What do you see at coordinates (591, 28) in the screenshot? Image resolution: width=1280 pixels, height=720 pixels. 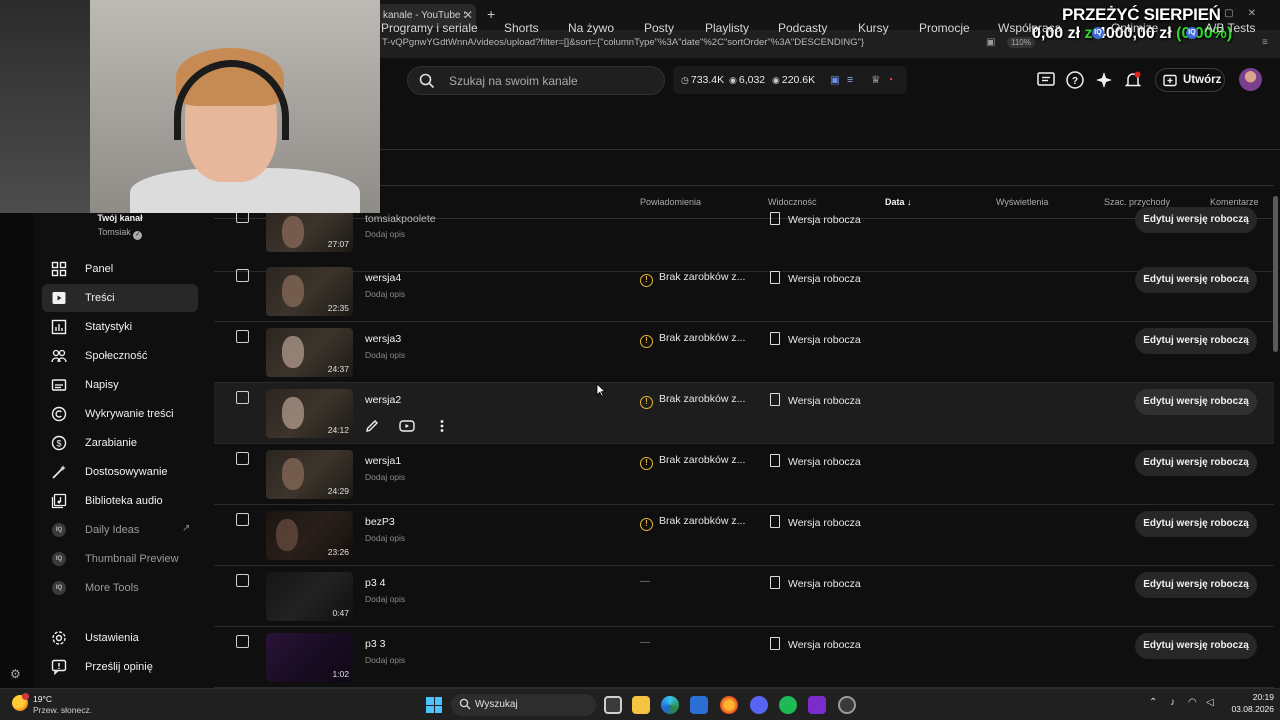 I see `tab-live: Na żywo` at bounding box center [591, 28].